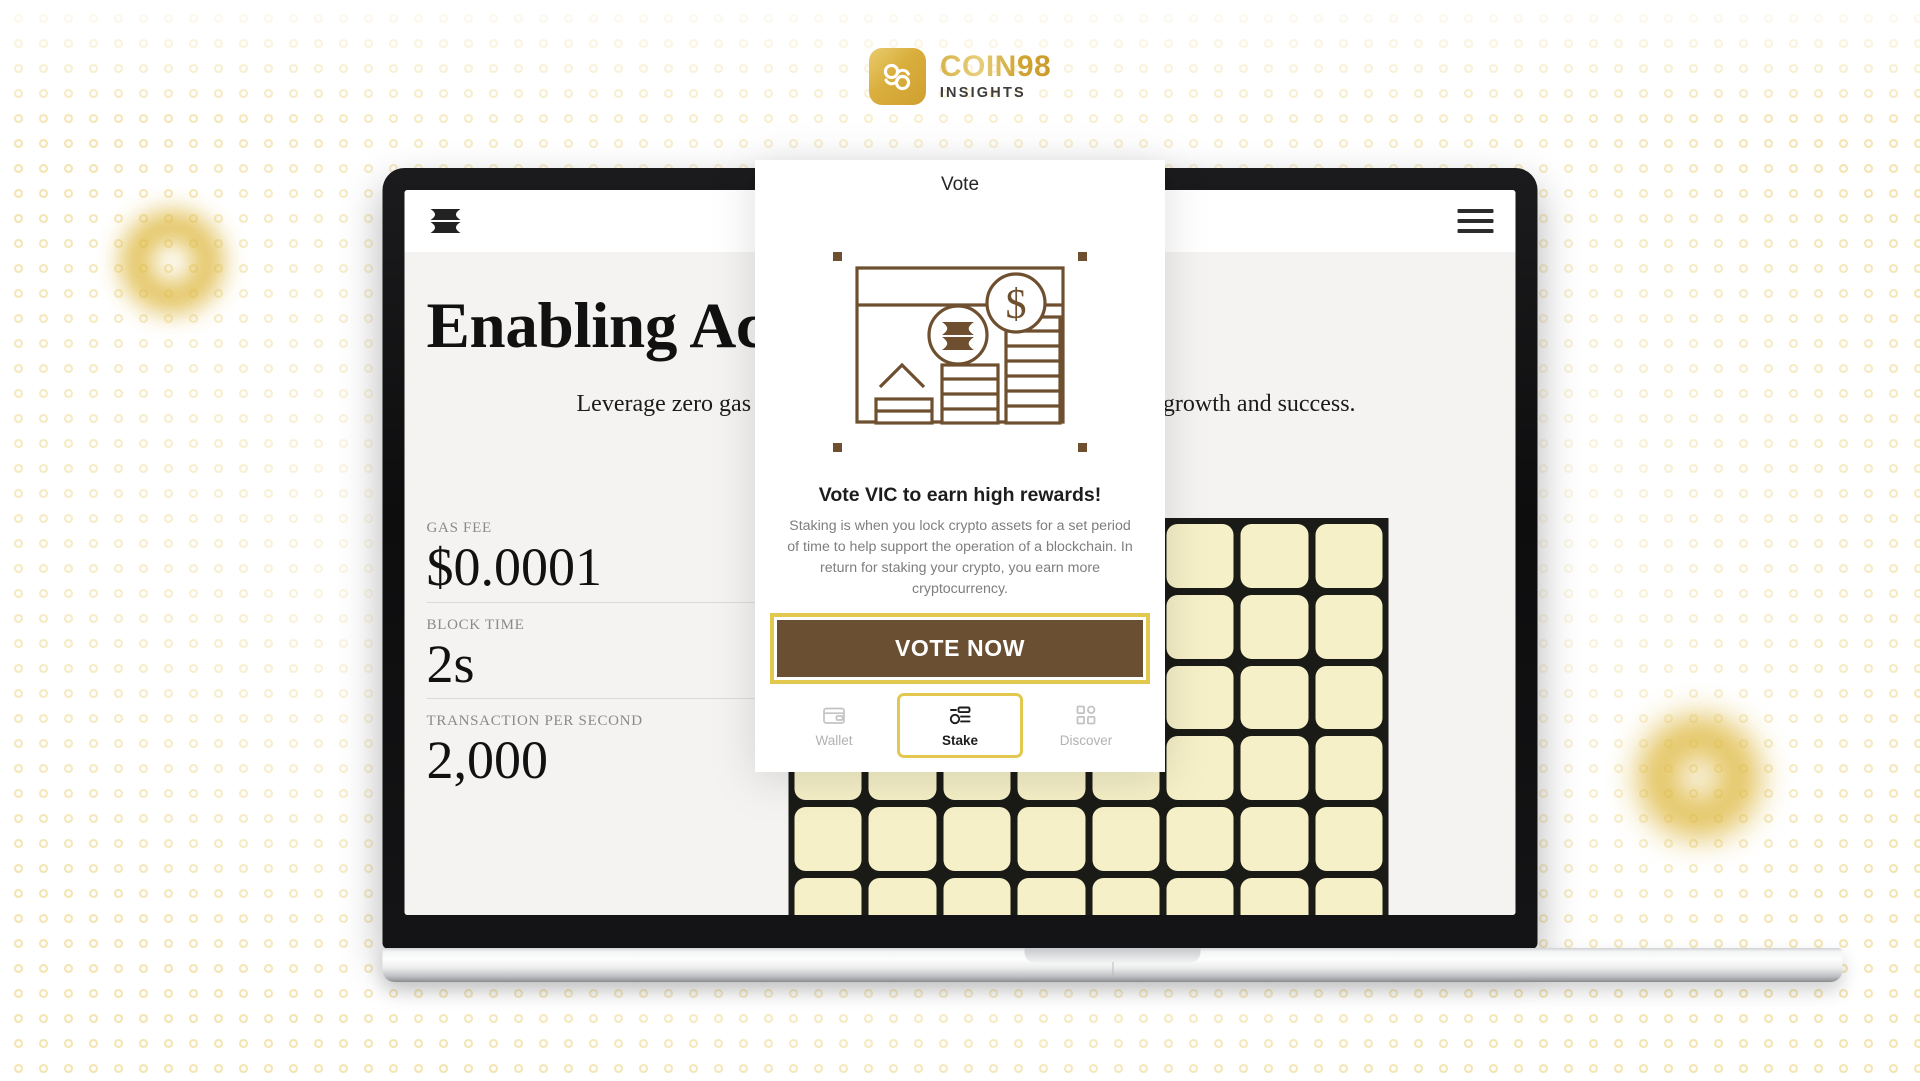 This screenshot has width=1920, height=1081. What do you see at coordinates (1086, 741) in the screenshot?
I see `tab-label: Discover` at bounding box center [1086, 741].